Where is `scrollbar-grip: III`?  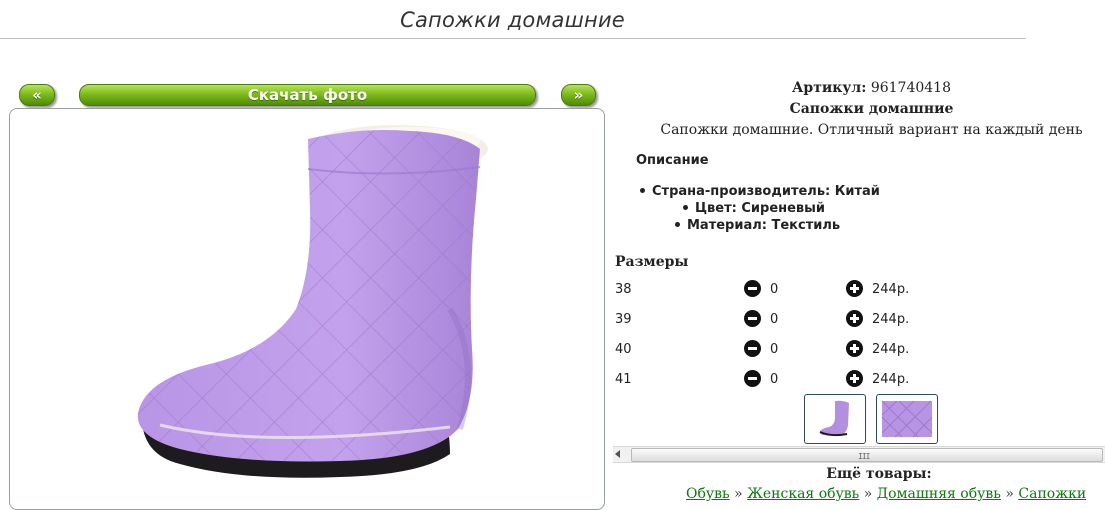
scrollbar-grip: III is located at coordinates (864, 456).